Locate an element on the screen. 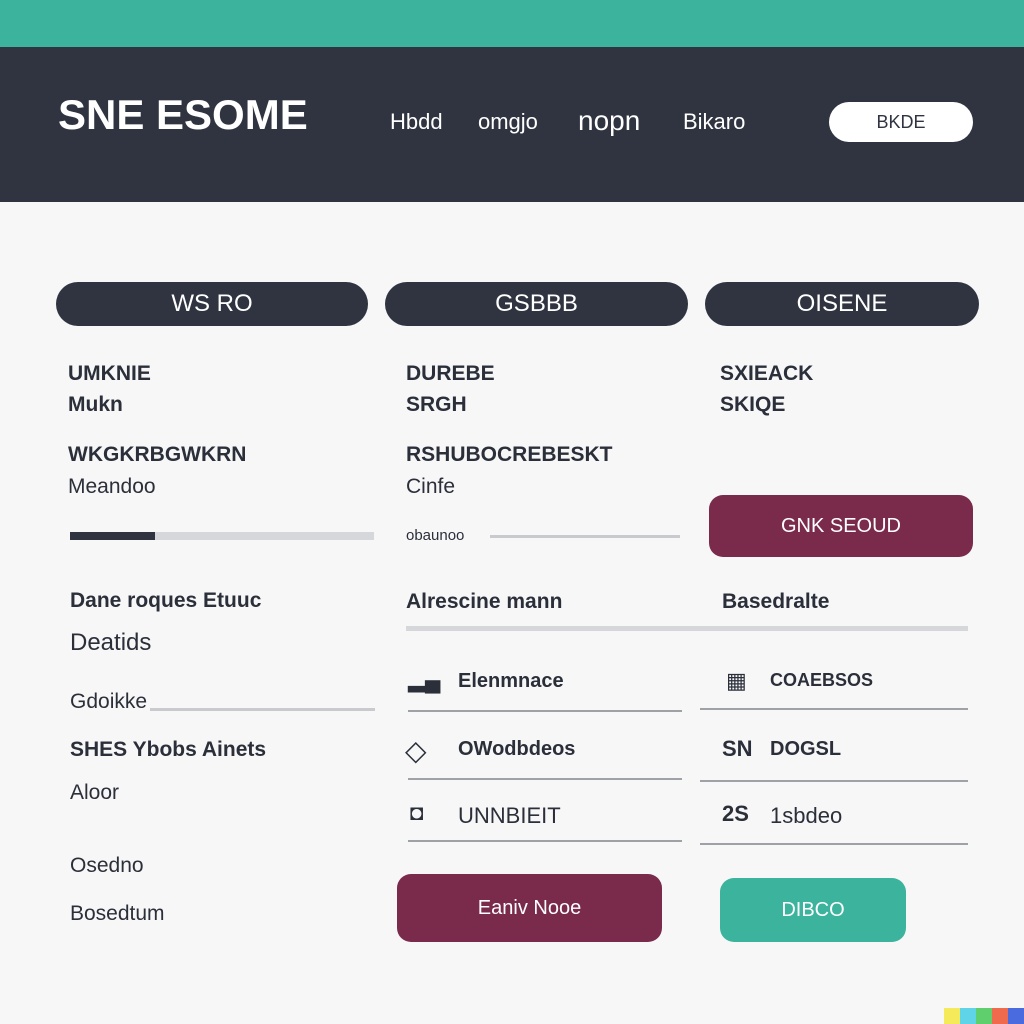  col2-row-2-divider is located at coordinates (545, 779).